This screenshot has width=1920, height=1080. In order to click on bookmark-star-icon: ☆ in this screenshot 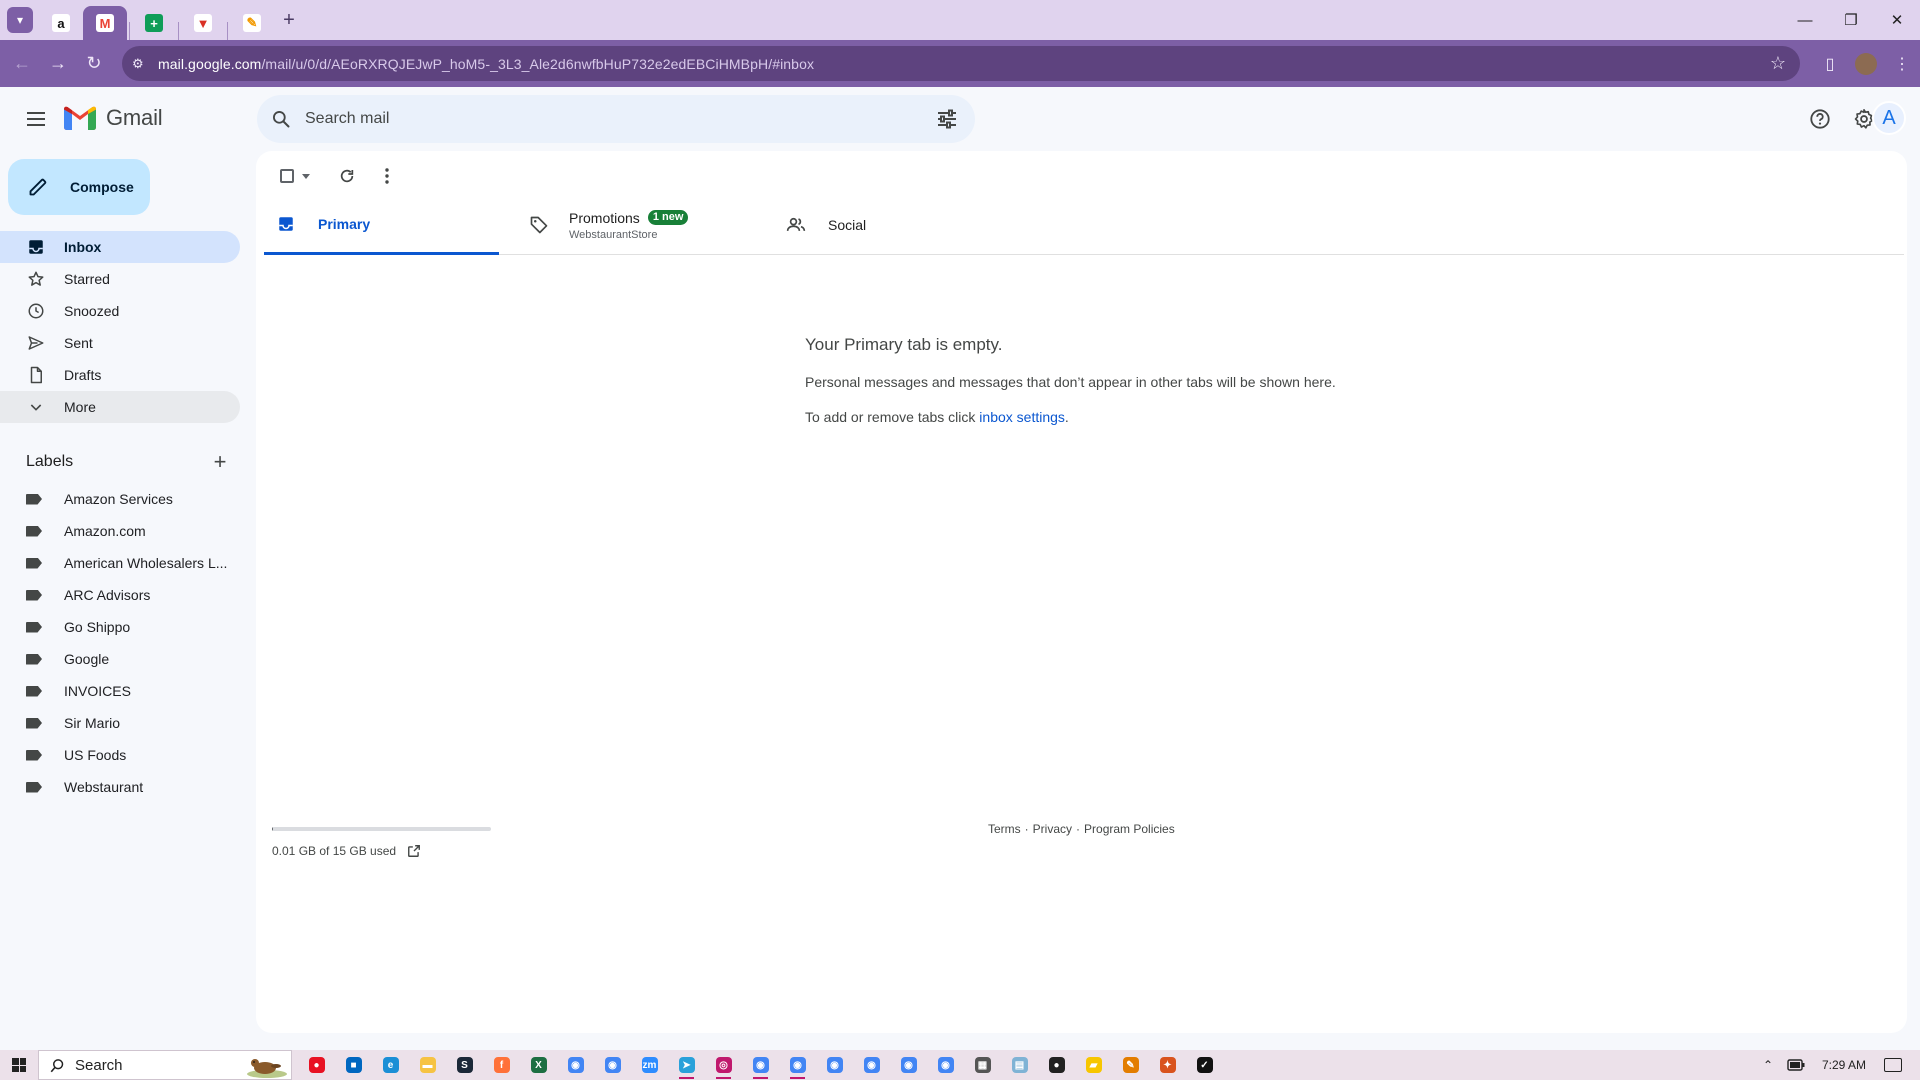, I will do `click(1778, 63)`.